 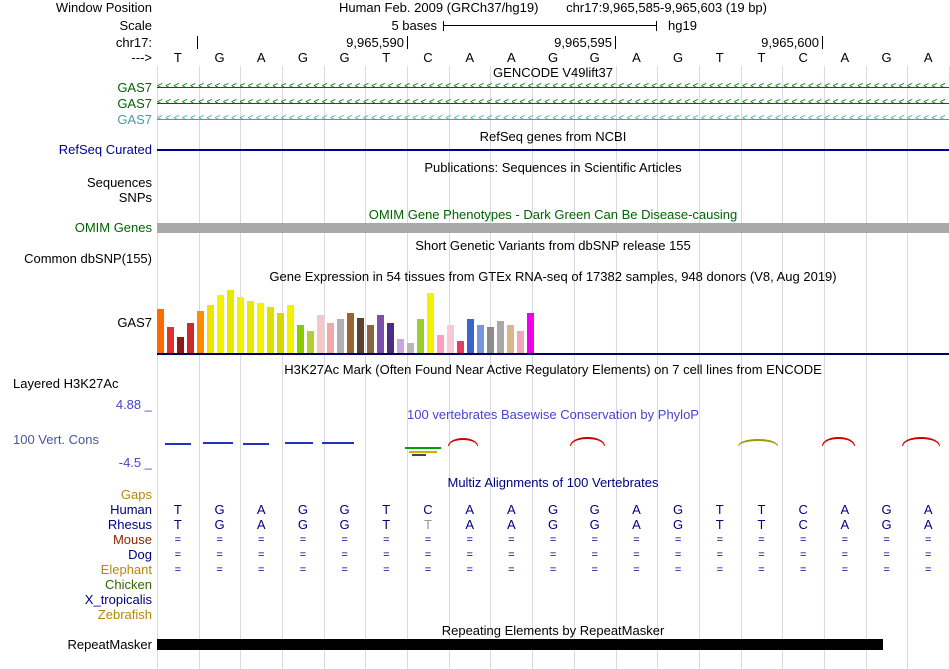 What do you see at coordinates (553, 631) in the screenshot?
I see `repeatmasker-track-title: Repeating Elements by RepeatMasker` at bounding box center [553, 631].